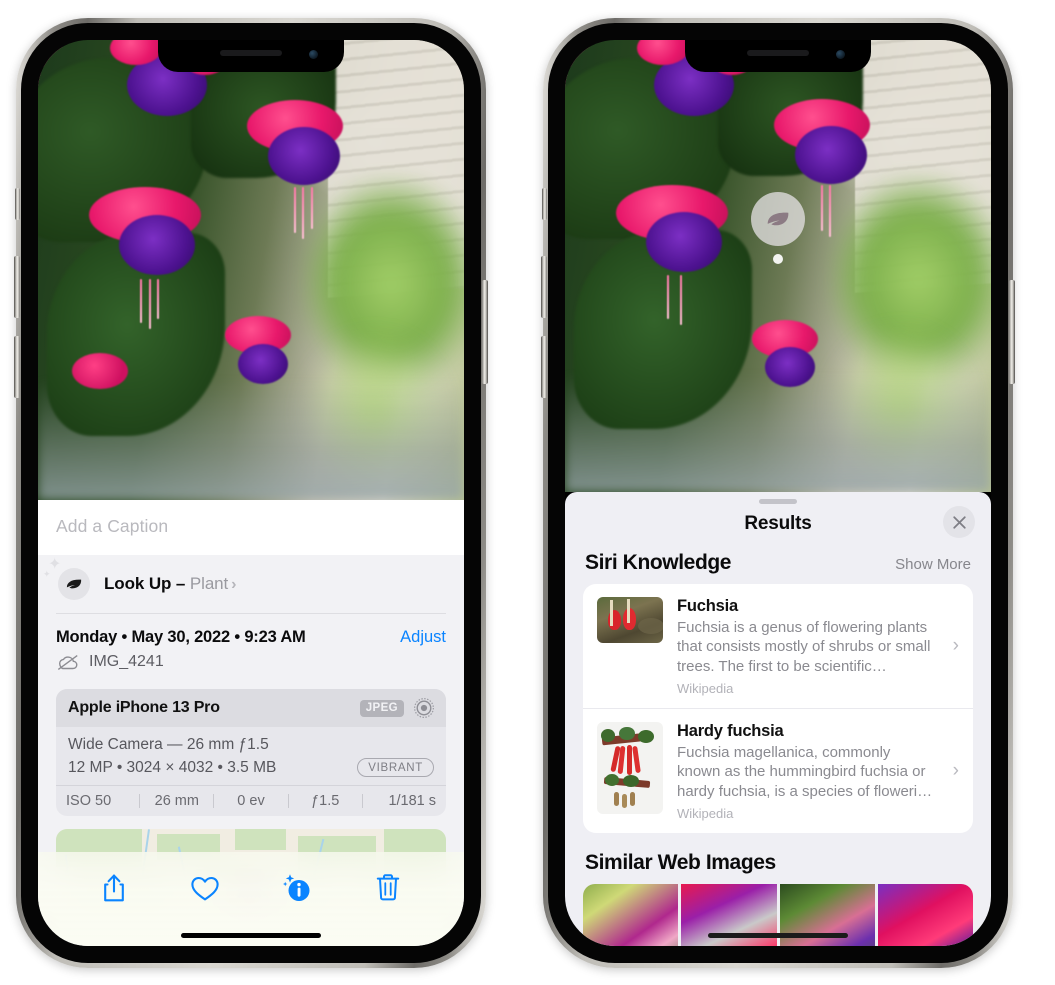 This screenshot has height=985, width=1055. I want to click on similar-web-images-header: Similar Web Images, so click(778, 858).